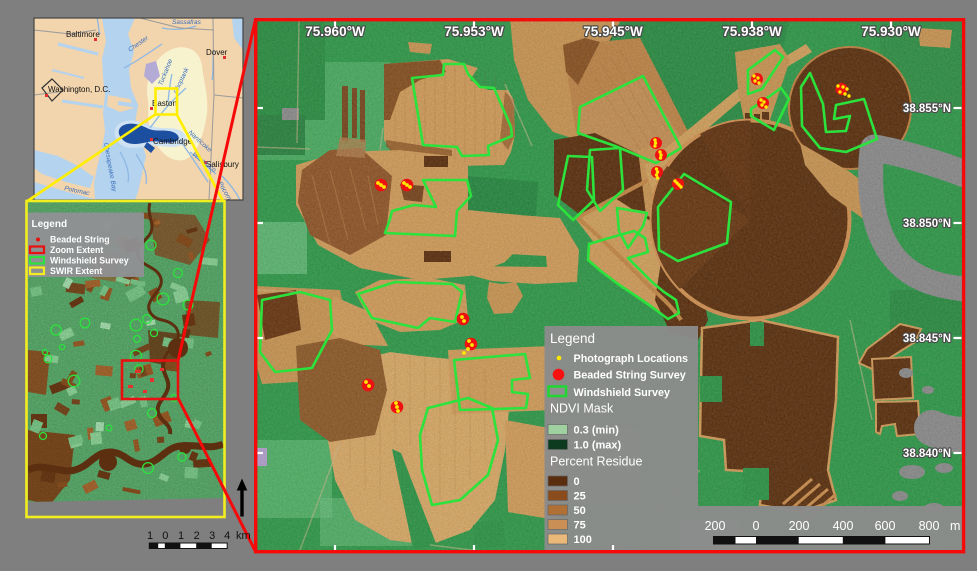  What do you see at coordinates (76, 250) in the screenshot?
I see `svg-text: Zoom Extent` at bounding box center [76, 250].